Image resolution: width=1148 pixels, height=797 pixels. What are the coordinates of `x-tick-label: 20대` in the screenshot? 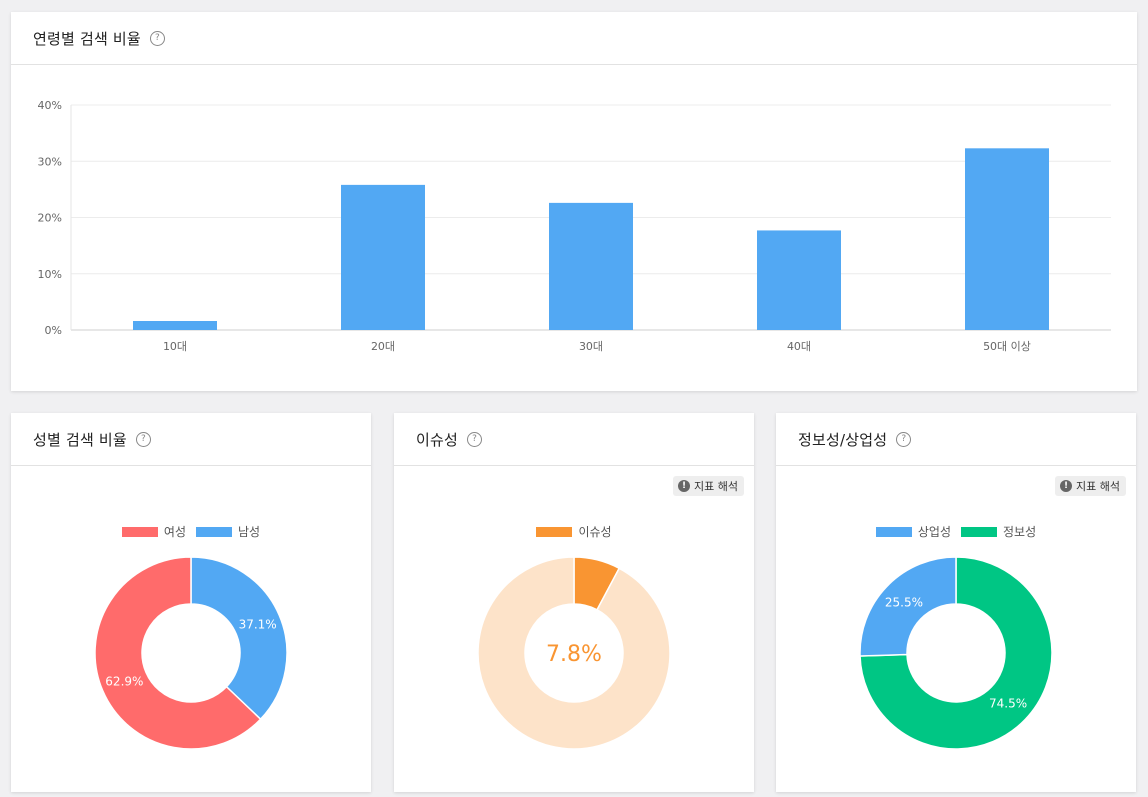 It's located at (383, 346).